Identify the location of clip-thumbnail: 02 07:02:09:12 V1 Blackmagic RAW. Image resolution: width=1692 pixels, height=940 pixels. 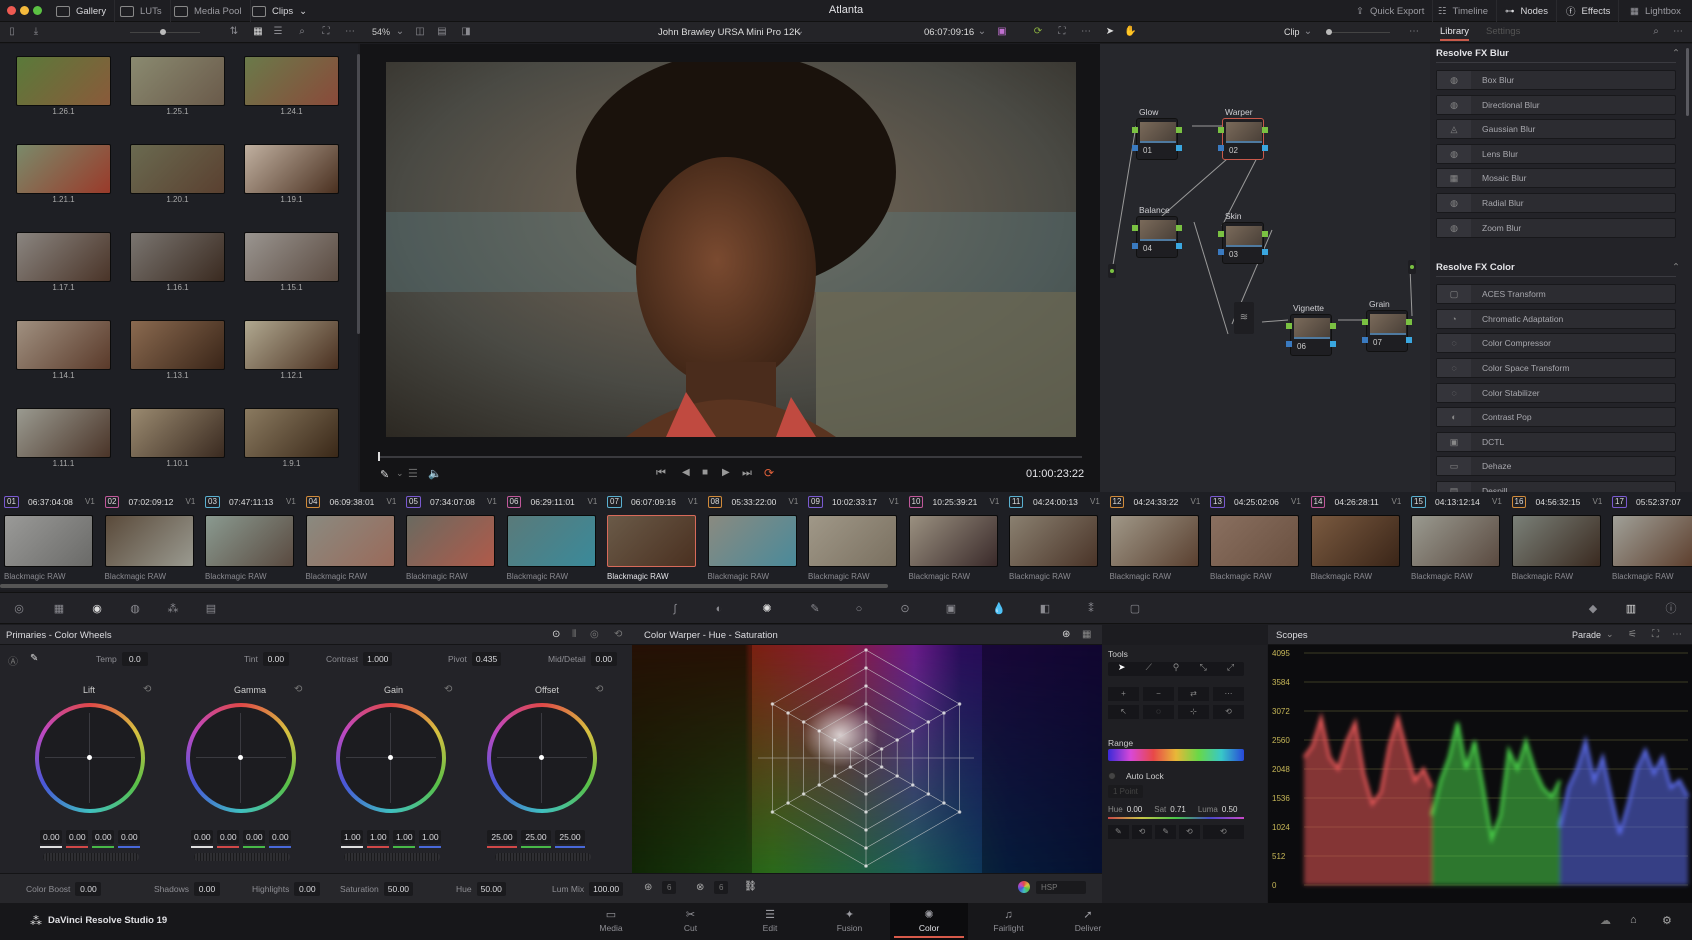
(148, 538).